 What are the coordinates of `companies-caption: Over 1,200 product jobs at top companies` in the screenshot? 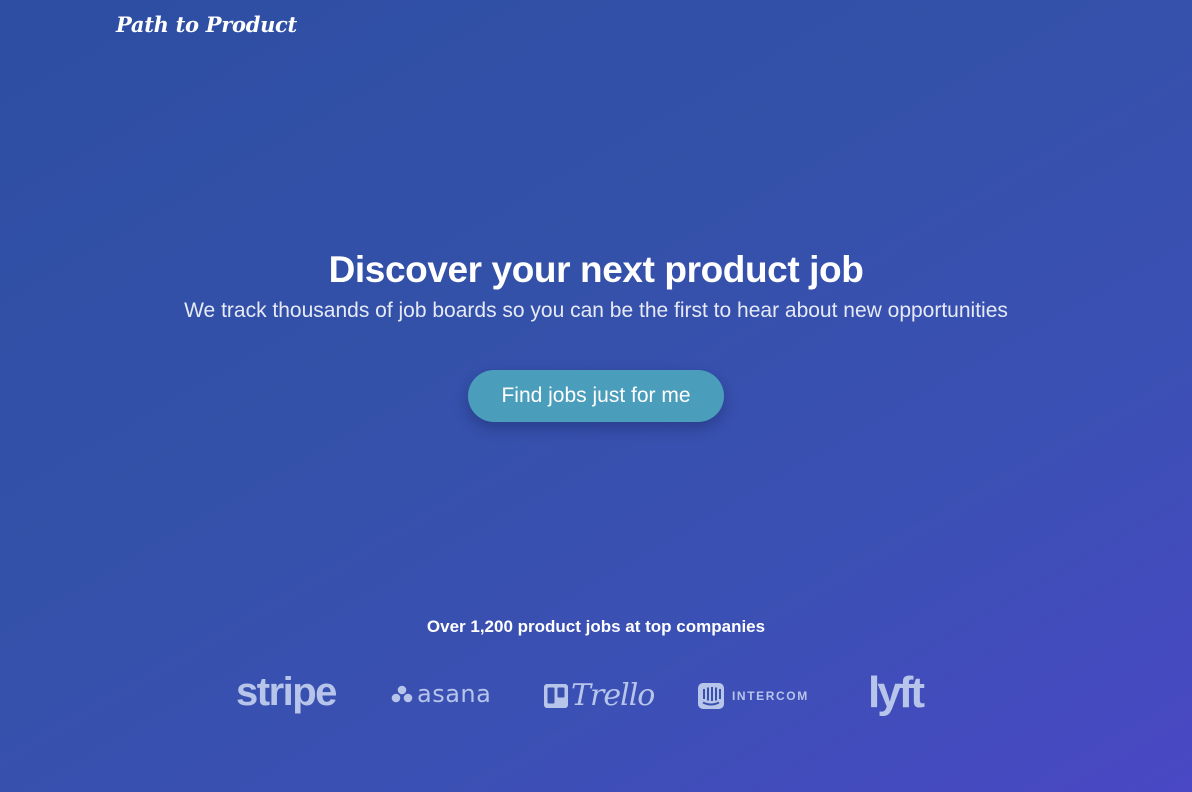 It's located at (596, 626).